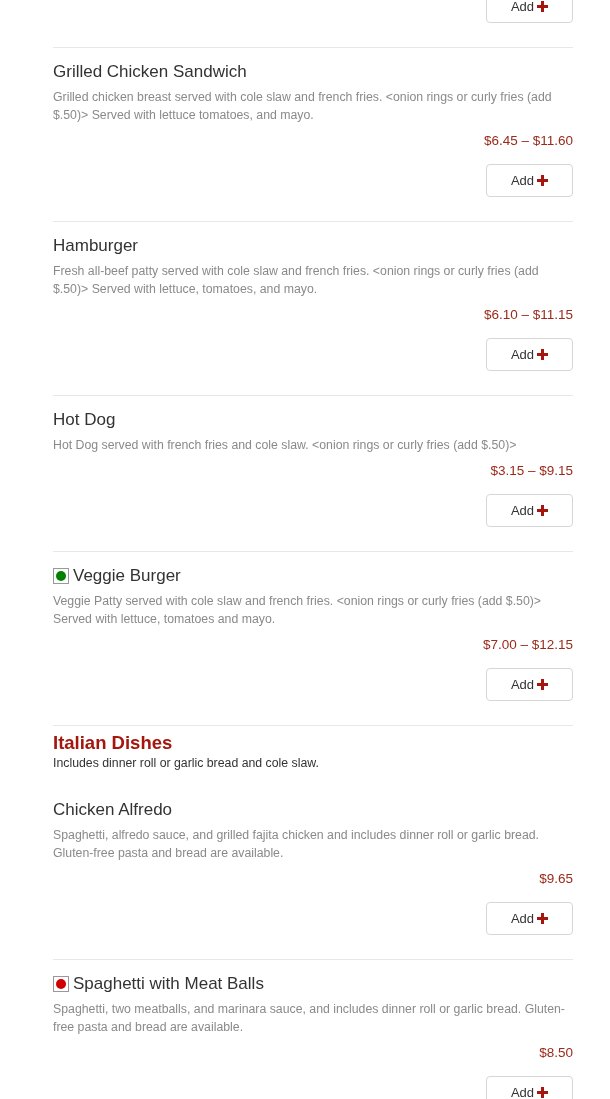  Describe the element at coordinates (168, 984) in the screenshot. I see `item-name: Spaghetti with Meat Balls` at that location.